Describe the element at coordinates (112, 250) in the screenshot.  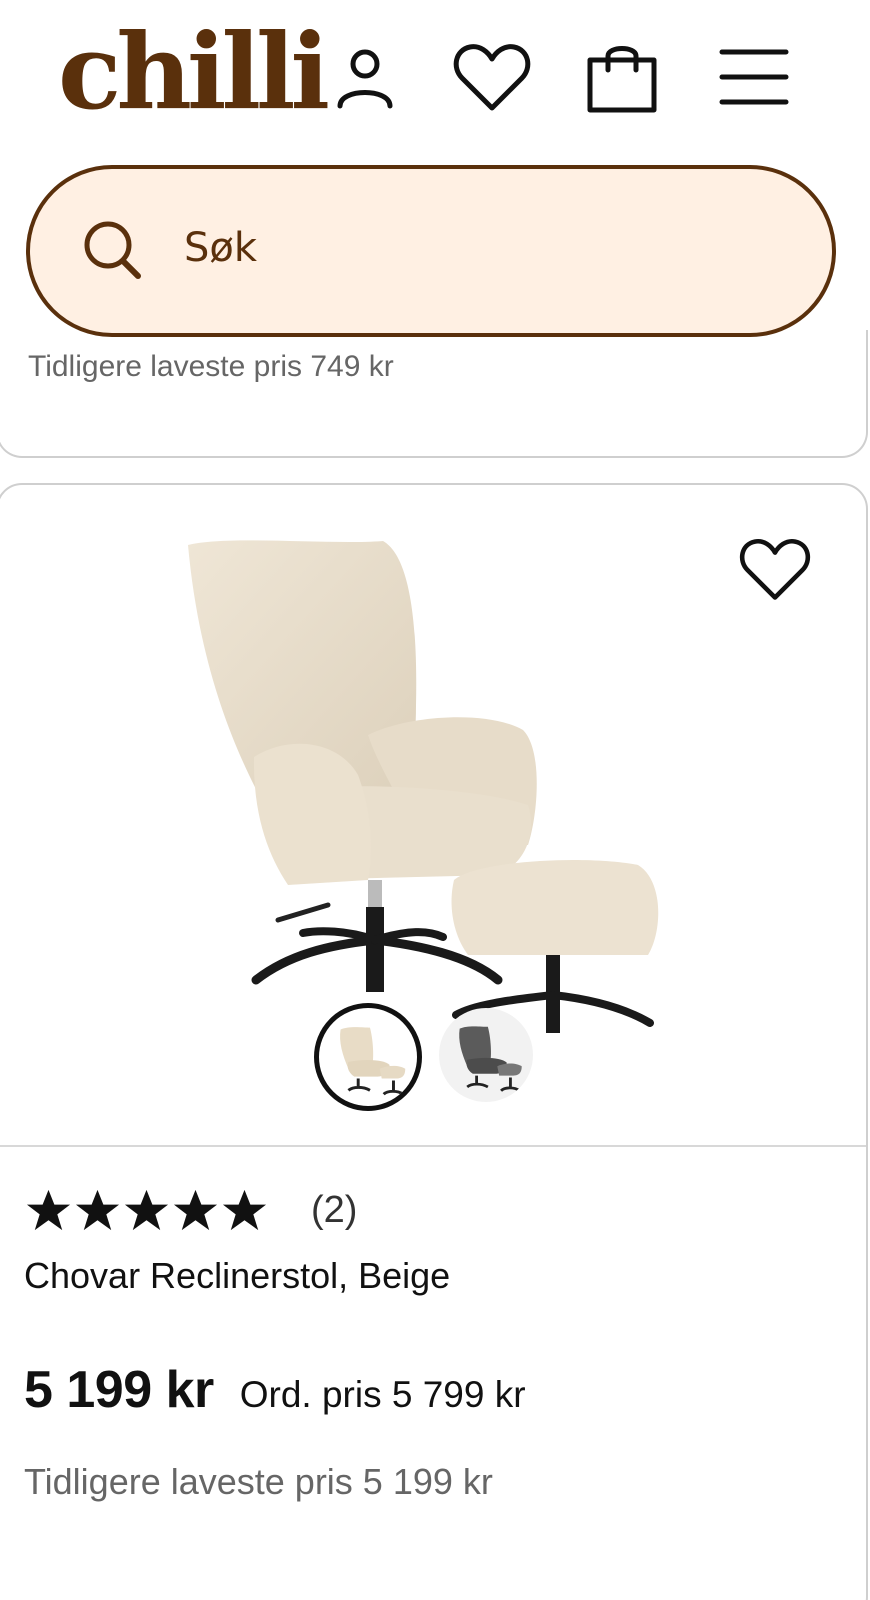
I see `search-icon` at that location.